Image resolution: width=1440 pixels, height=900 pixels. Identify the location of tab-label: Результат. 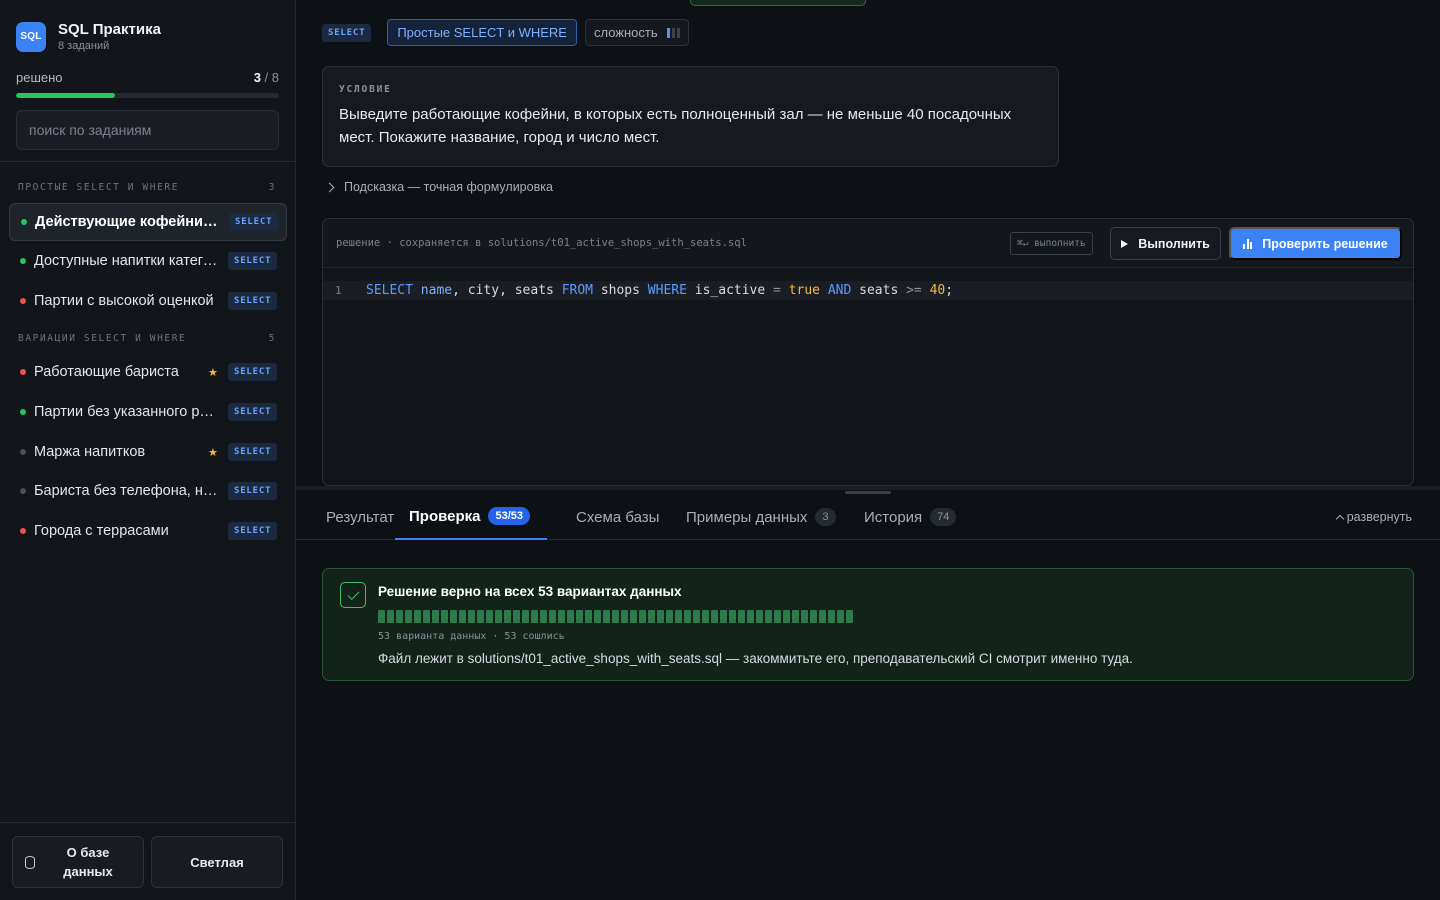
(360, 517).